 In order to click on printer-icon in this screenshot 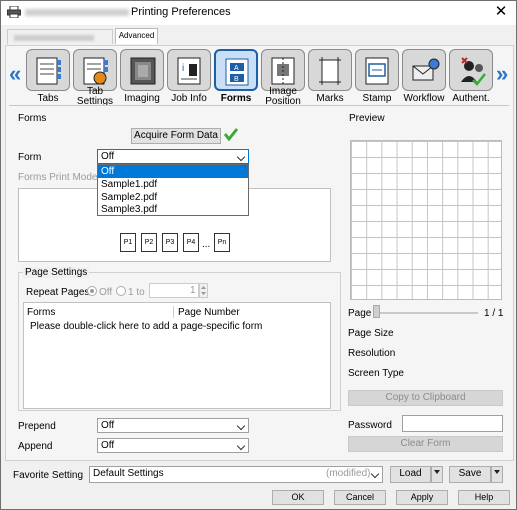, I will do `click(14, 12)`.